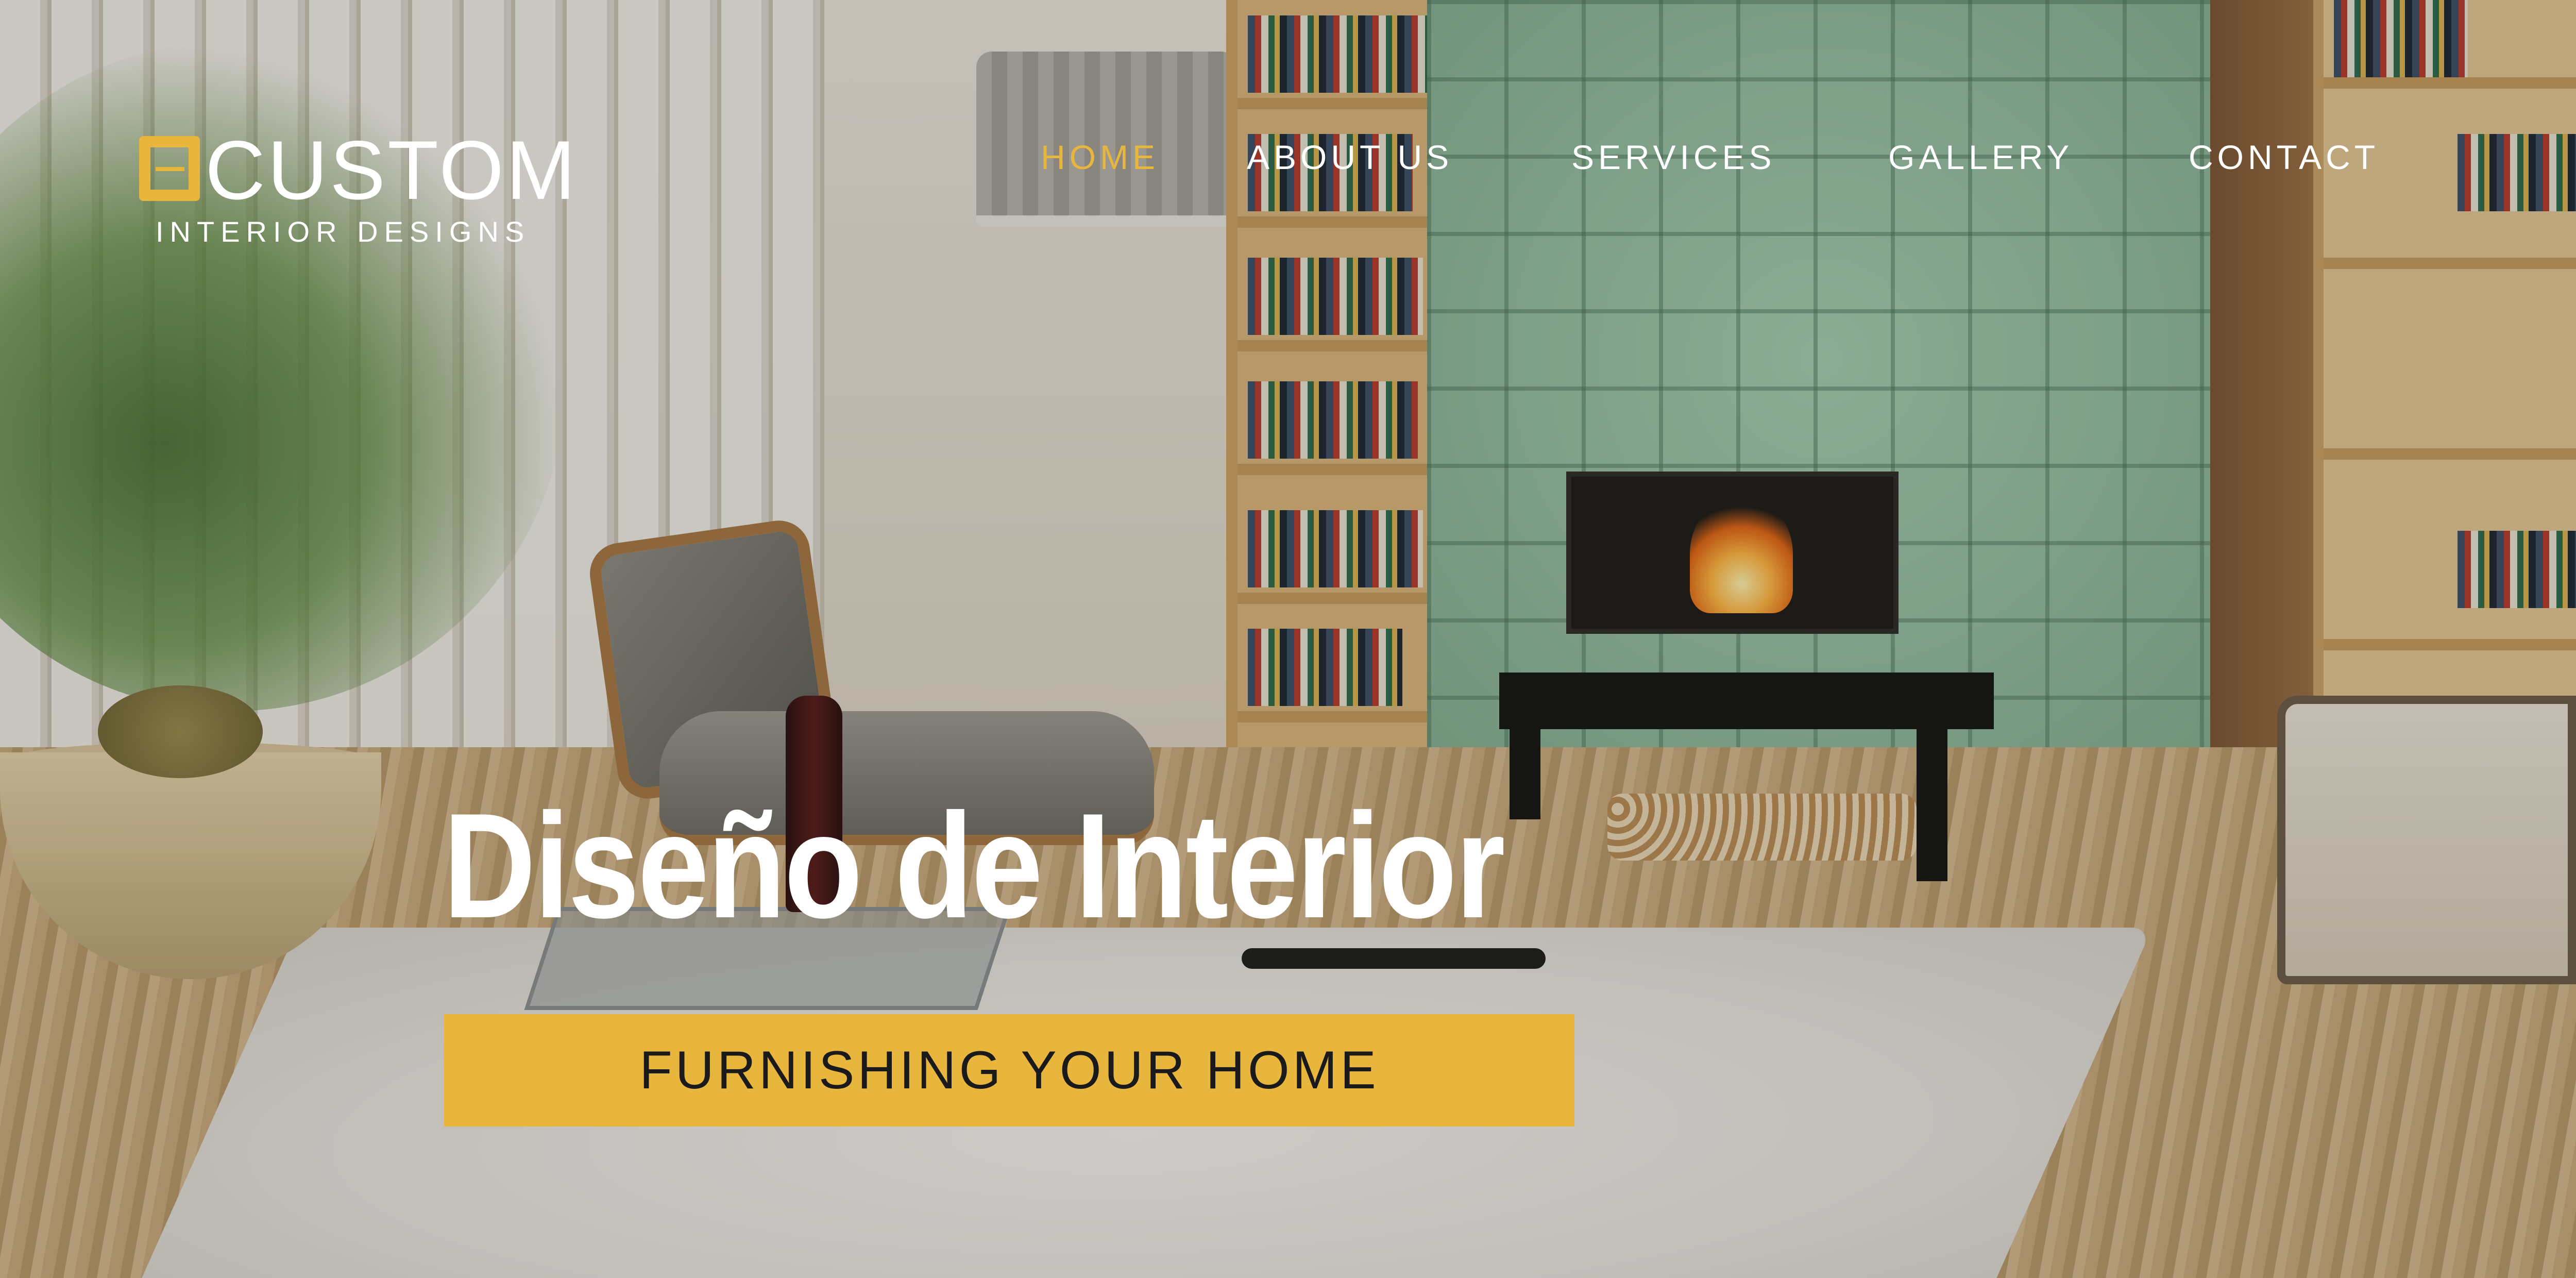 The image size is (2576, 1278). Describe the element at coordinates (169, 169) in the screenshot. I see `logo-mark-icon` at that location.